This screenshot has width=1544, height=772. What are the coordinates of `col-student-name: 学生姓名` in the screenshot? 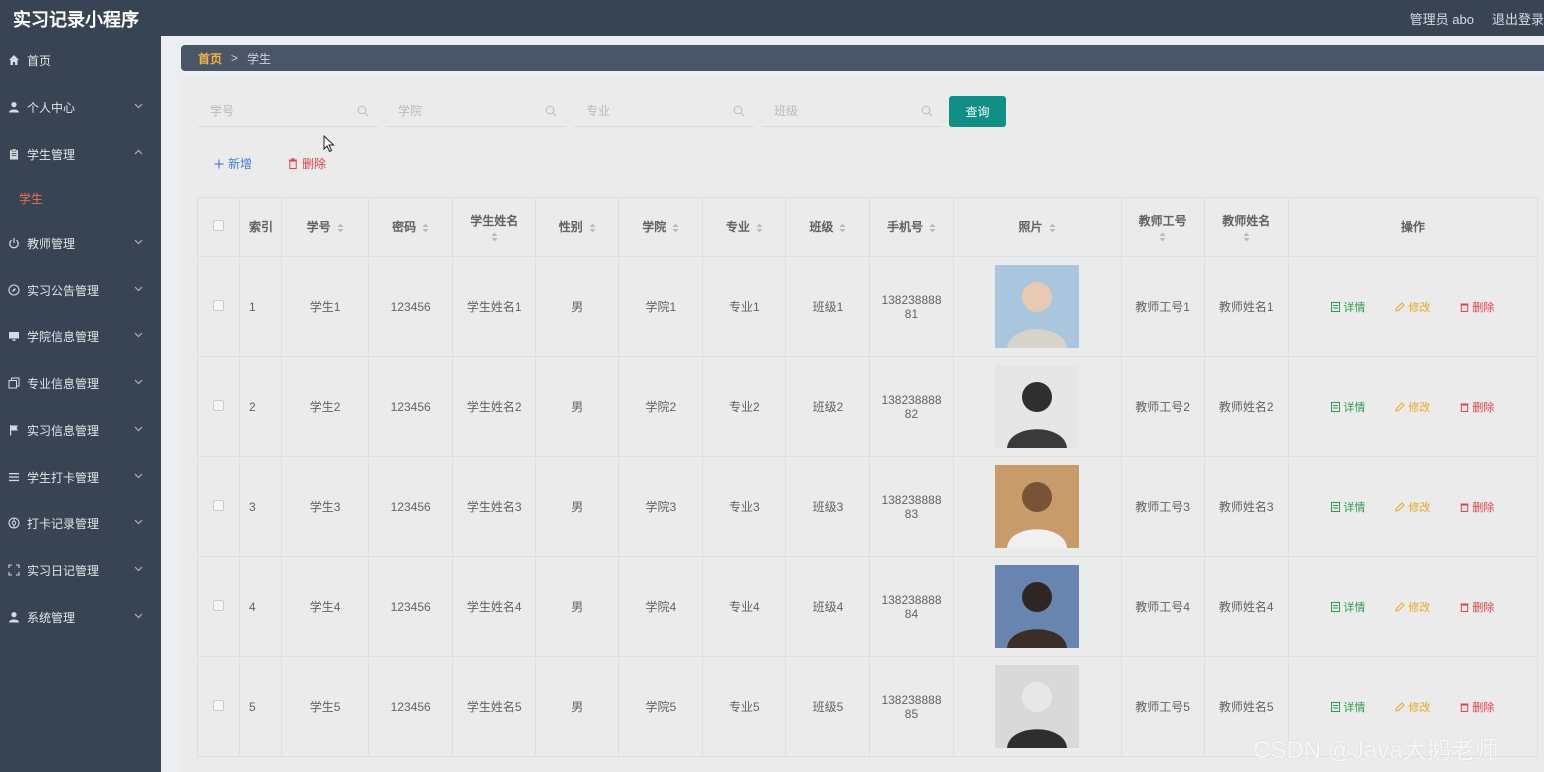 It's located at (494, 227).